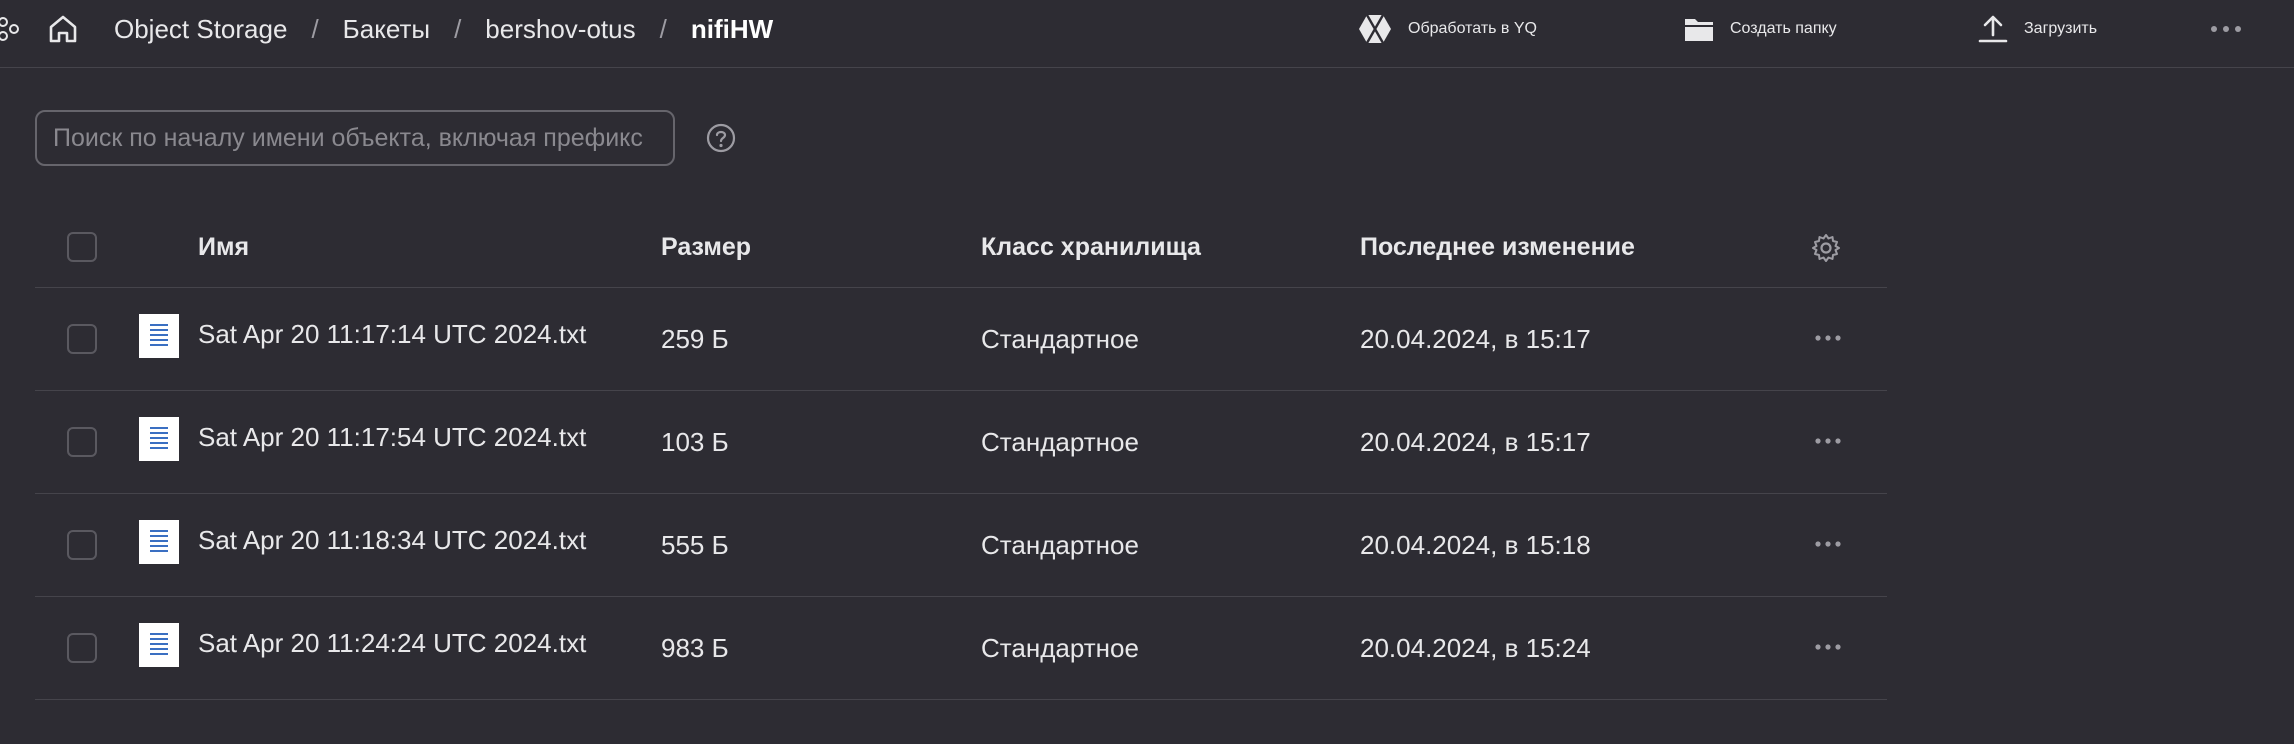 The height and width of the screenshot is (744, 2294). What do you see at coordinates (560, 29) in the screenshot?
I see `breadcrumb-bucket: bershov-otus` at bounding box center [560, 29].